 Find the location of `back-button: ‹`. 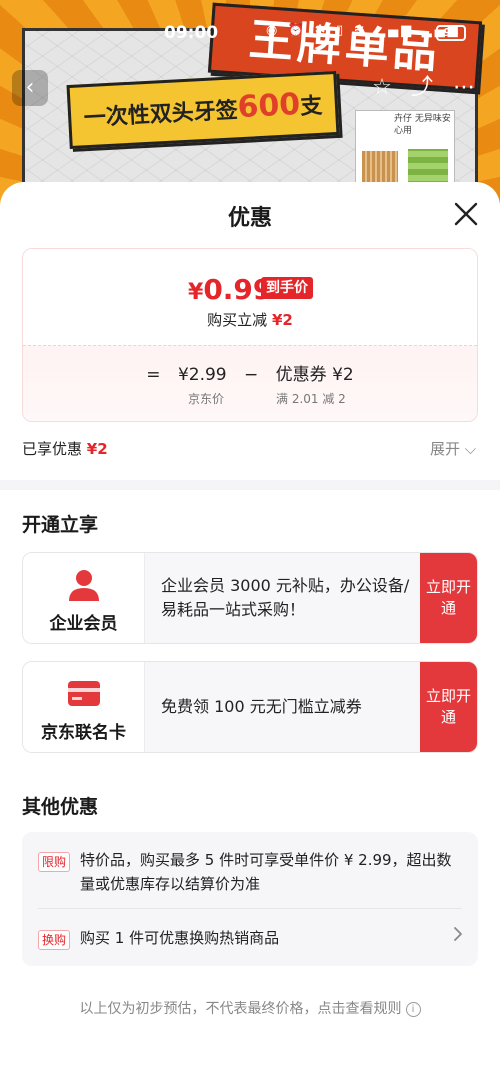

back-button: ‹ is located at coordinates (30, 88).